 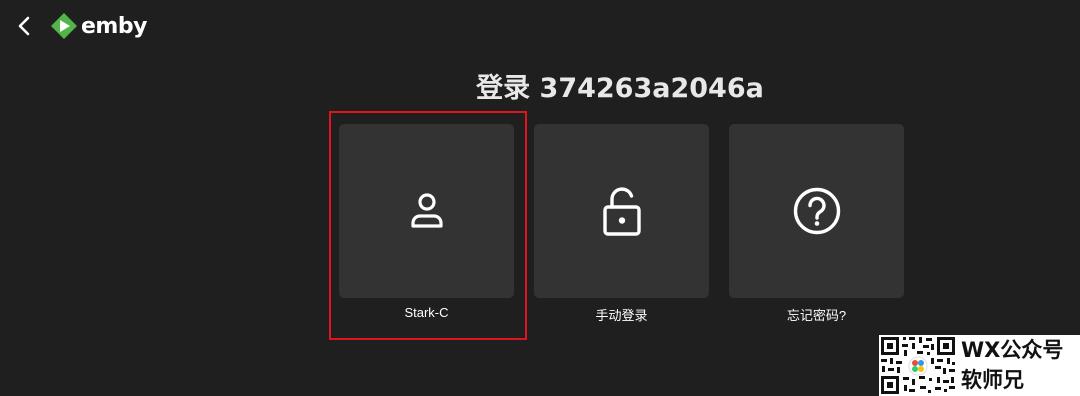 I want to click on manual-login-card: 手动登录, so click(x=621, y=224).